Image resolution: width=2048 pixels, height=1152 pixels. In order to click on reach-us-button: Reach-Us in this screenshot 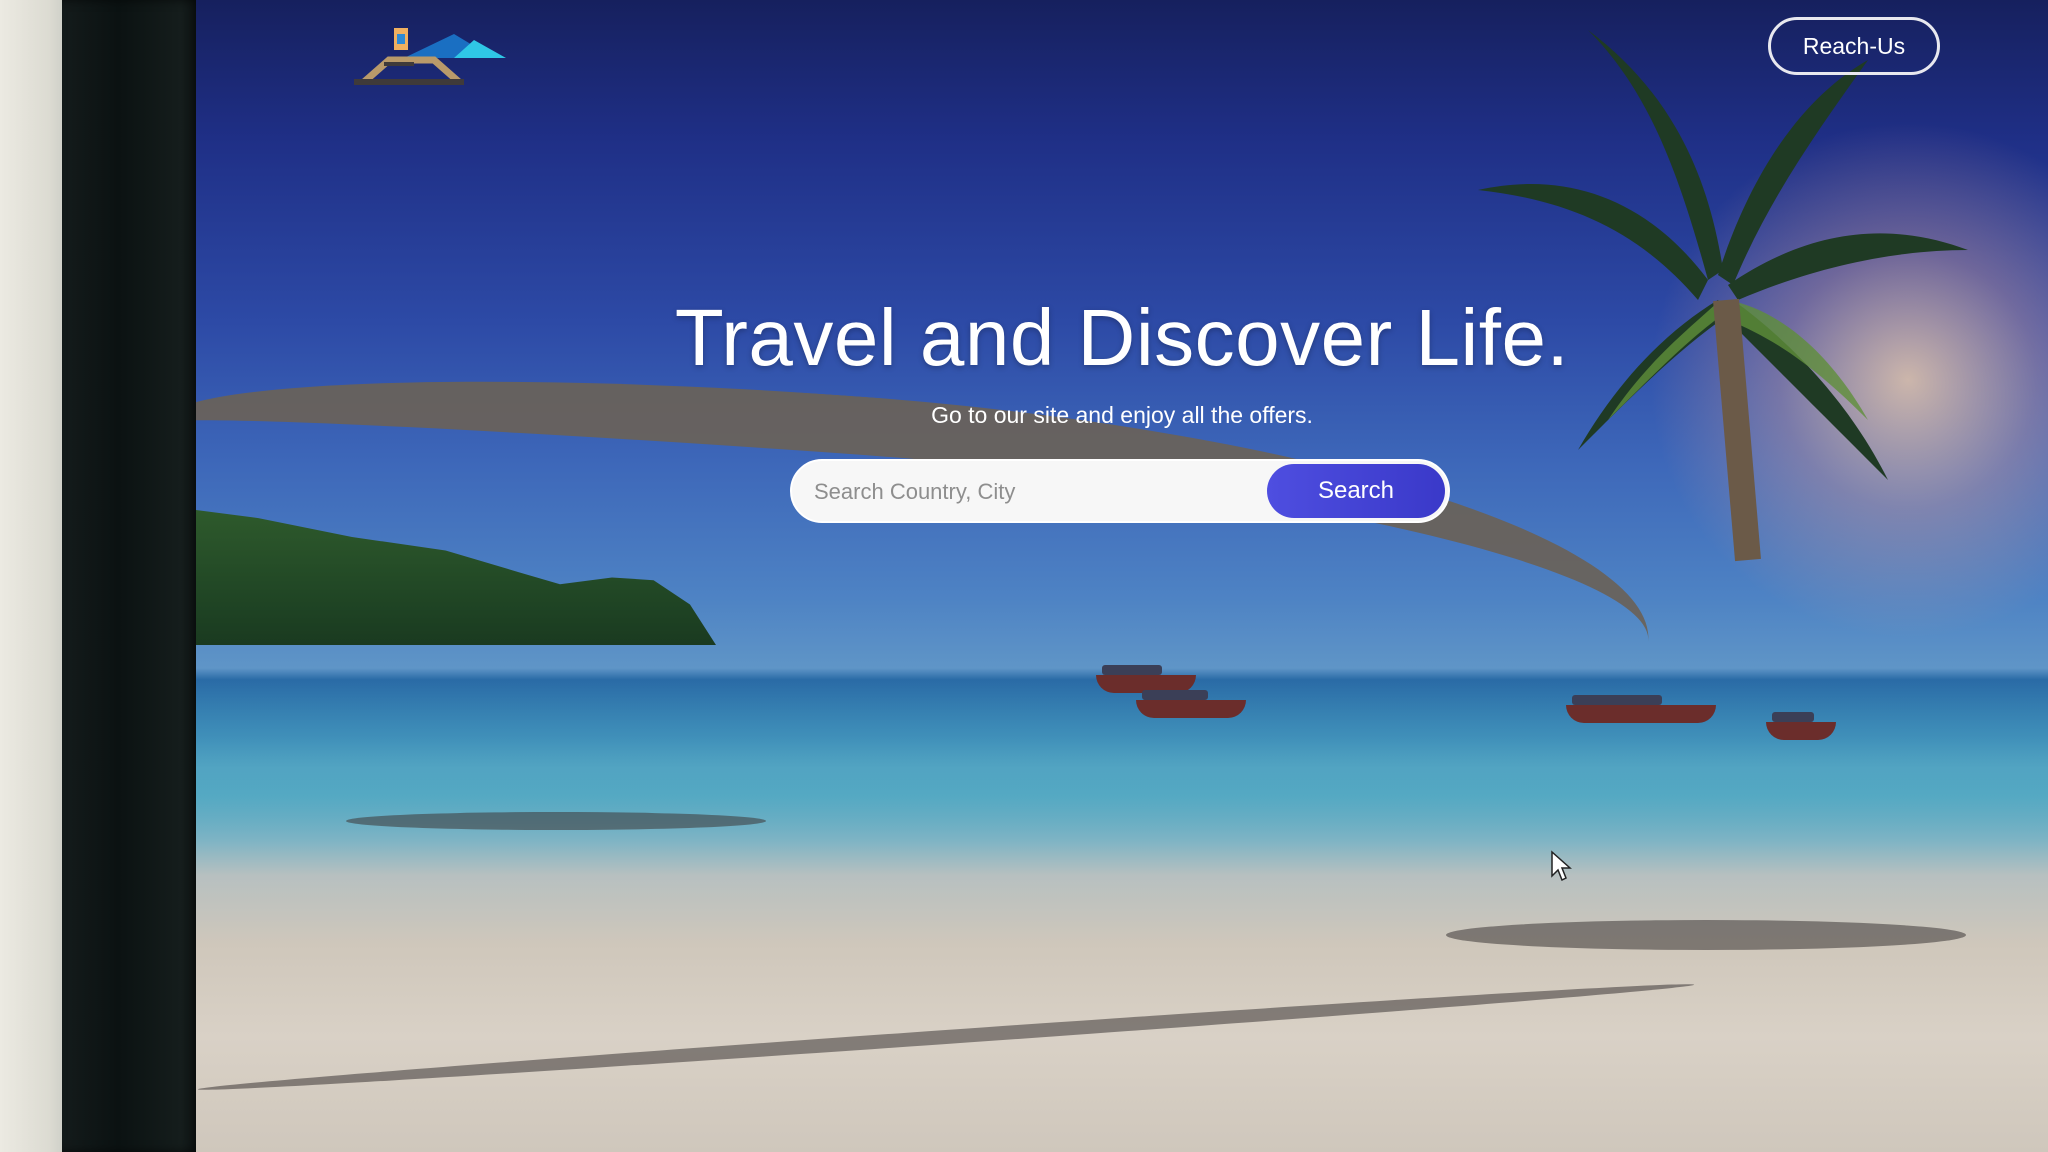, I will do `click(1854, 46)`.